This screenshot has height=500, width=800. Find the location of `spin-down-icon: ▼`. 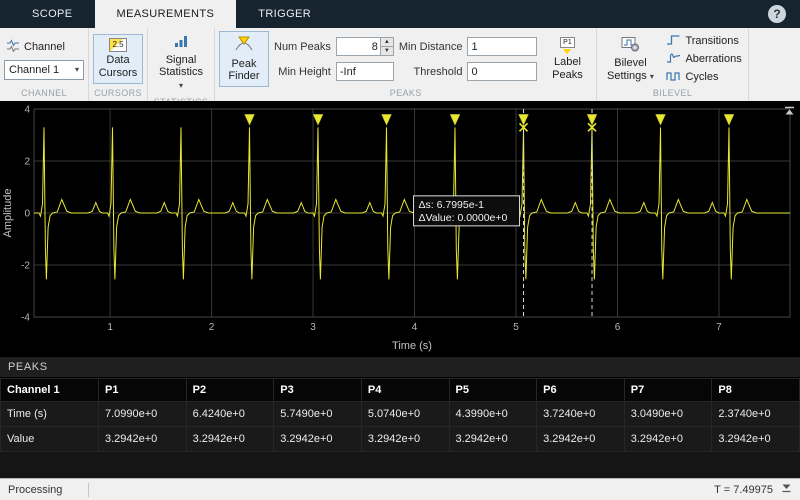

spin-down-icon: ▼ is located at coordinates (386, 51).